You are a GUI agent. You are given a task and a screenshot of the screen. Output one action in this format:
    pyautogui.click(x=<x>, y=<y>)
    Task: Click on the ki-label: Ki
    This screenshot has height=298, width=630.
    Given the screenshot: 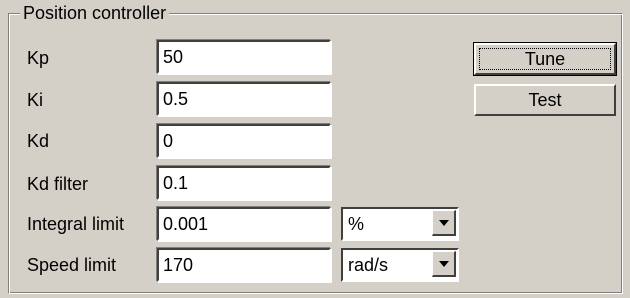 What is the action you would take?
    pyautogui.click(x=35, y=100)
    